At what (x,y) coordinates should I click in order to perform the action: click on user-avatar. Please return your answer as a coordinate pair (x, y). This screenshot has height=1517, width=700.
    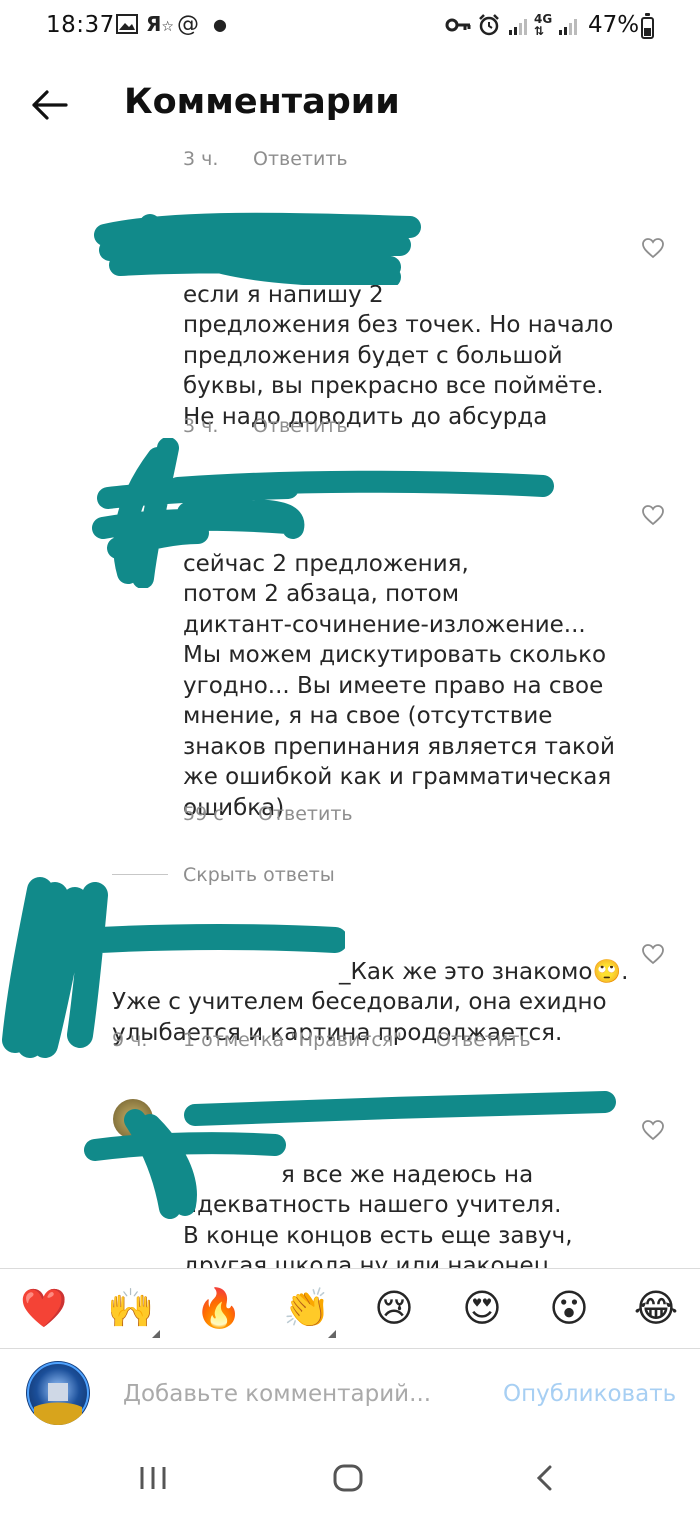
    Looking at the image, I should click on (58, 1393).